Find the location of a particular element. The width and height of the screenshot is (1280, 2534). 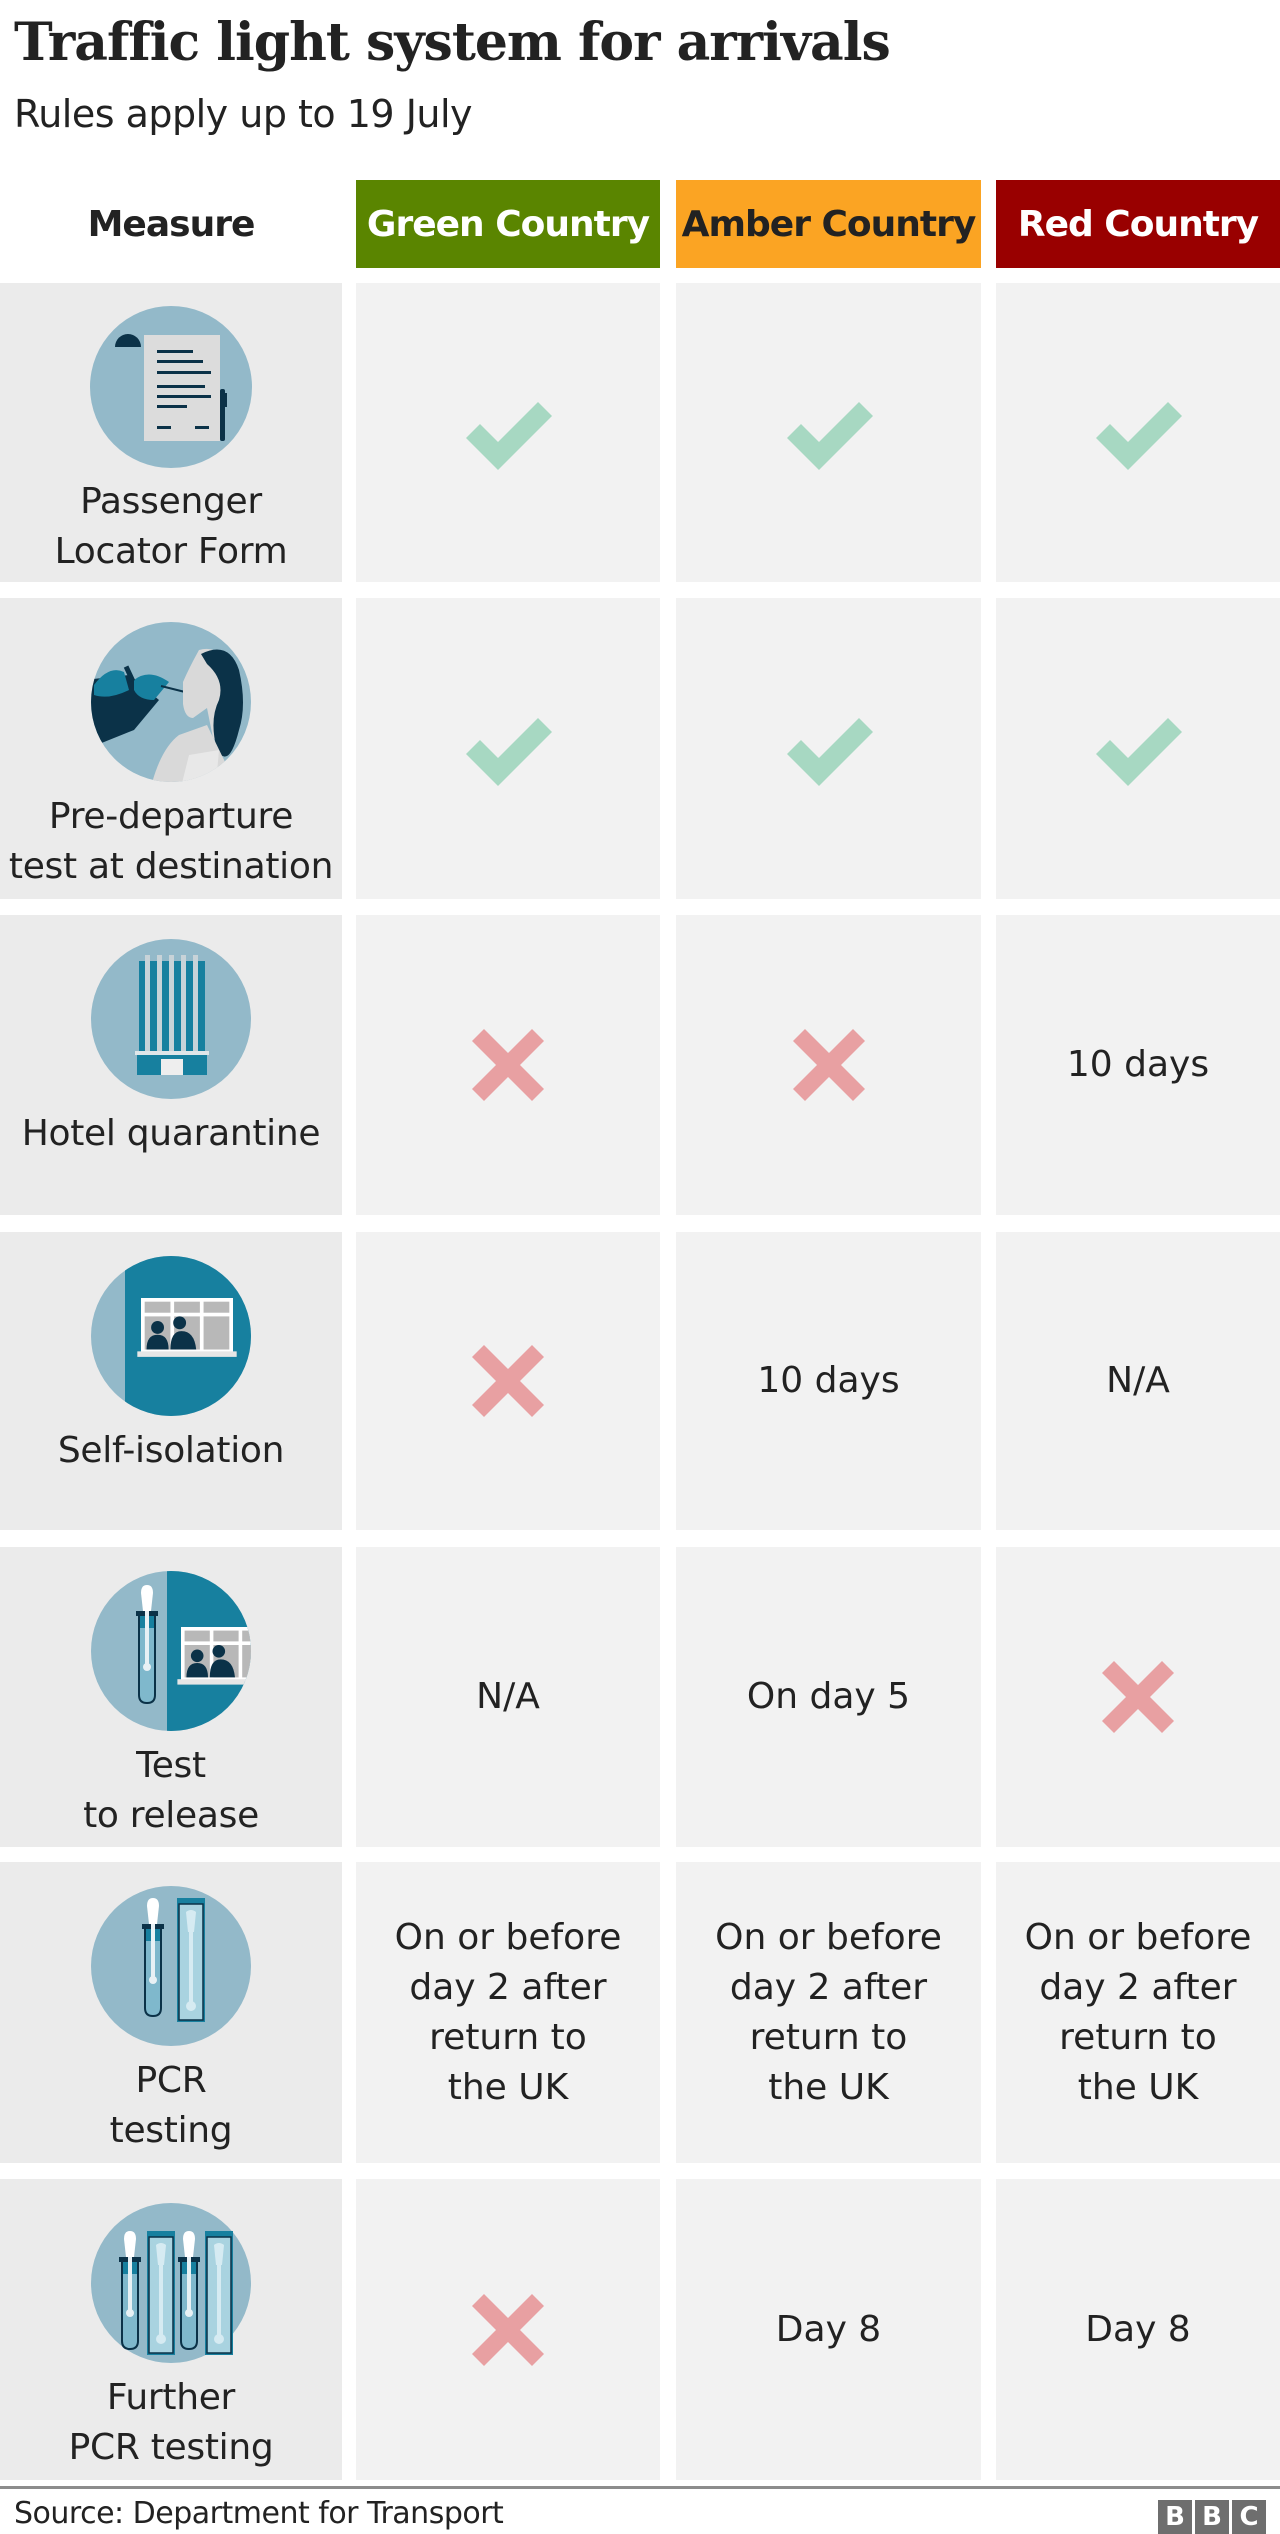

bbc-logo: B B C is located at coordinates (1212, 2517).